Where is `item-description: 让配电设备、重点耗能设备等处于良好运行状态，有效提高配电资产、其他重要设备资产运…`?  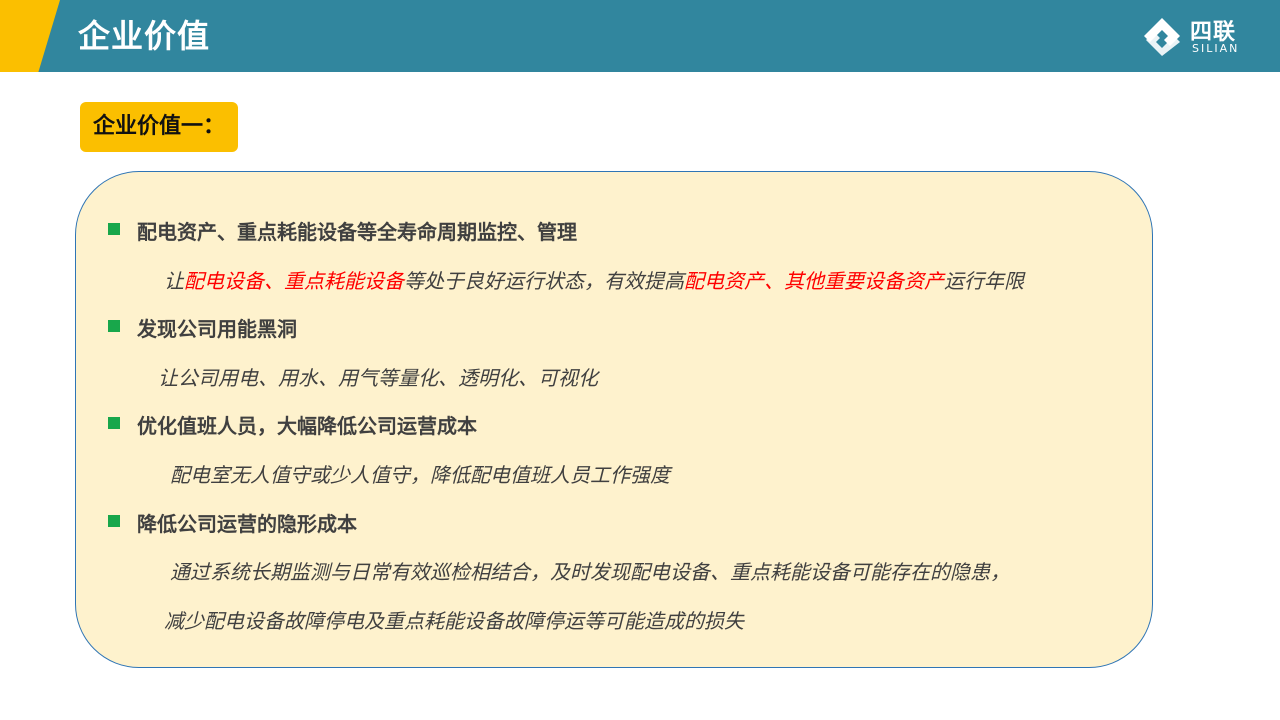
item-description: 让配电设备、重点耗能设备等处于良好运行状态，有效提高配电资产、其他重要设备资产运… is located at coordinates (594, 279).